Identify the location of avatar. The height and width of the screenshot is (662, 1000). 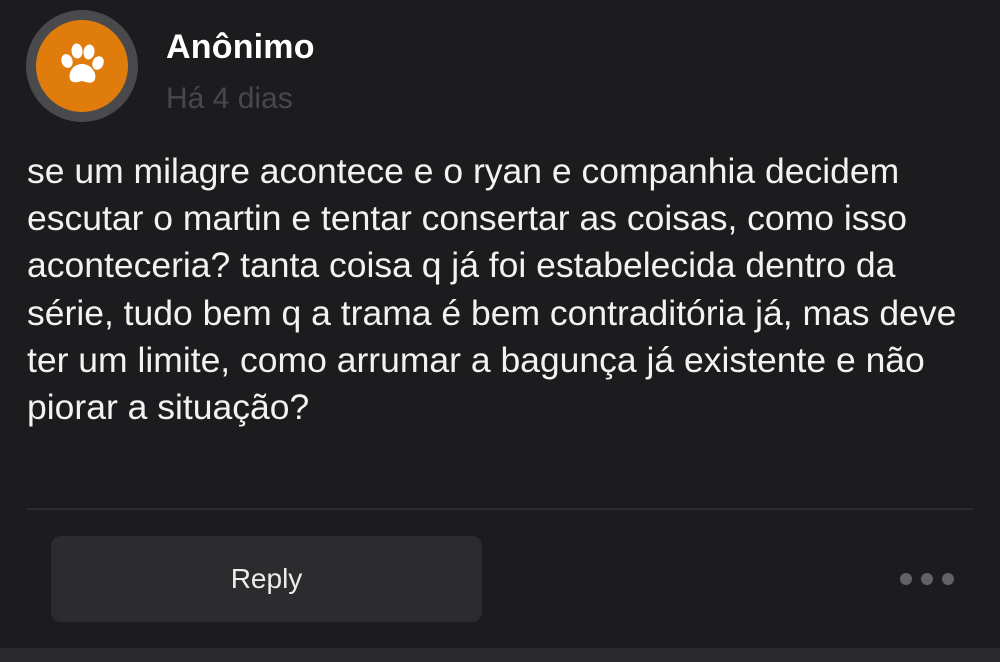
(82, 66).